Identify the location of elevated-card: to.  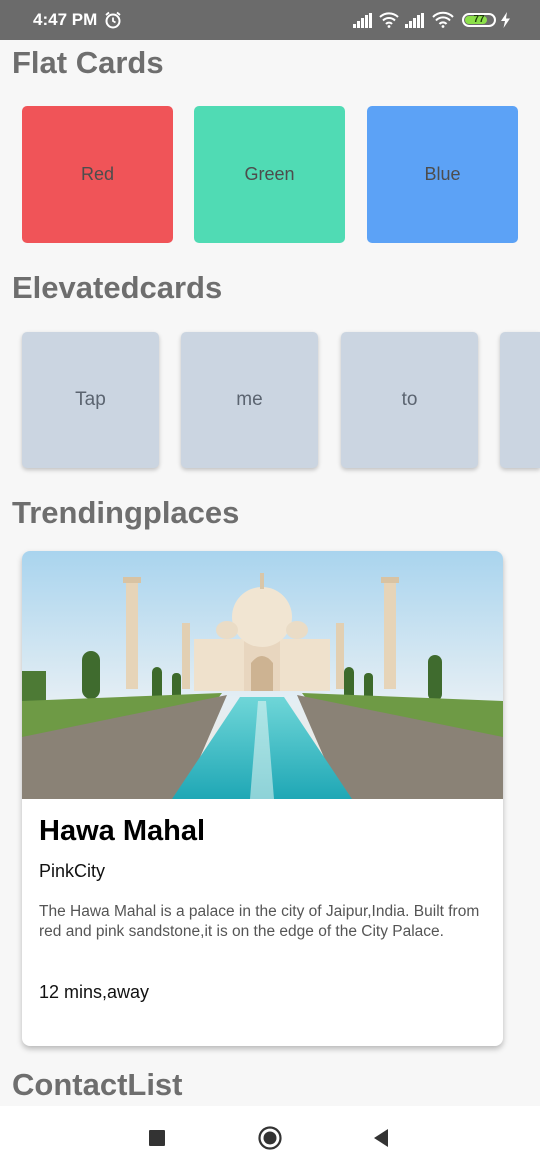
(409, 400).